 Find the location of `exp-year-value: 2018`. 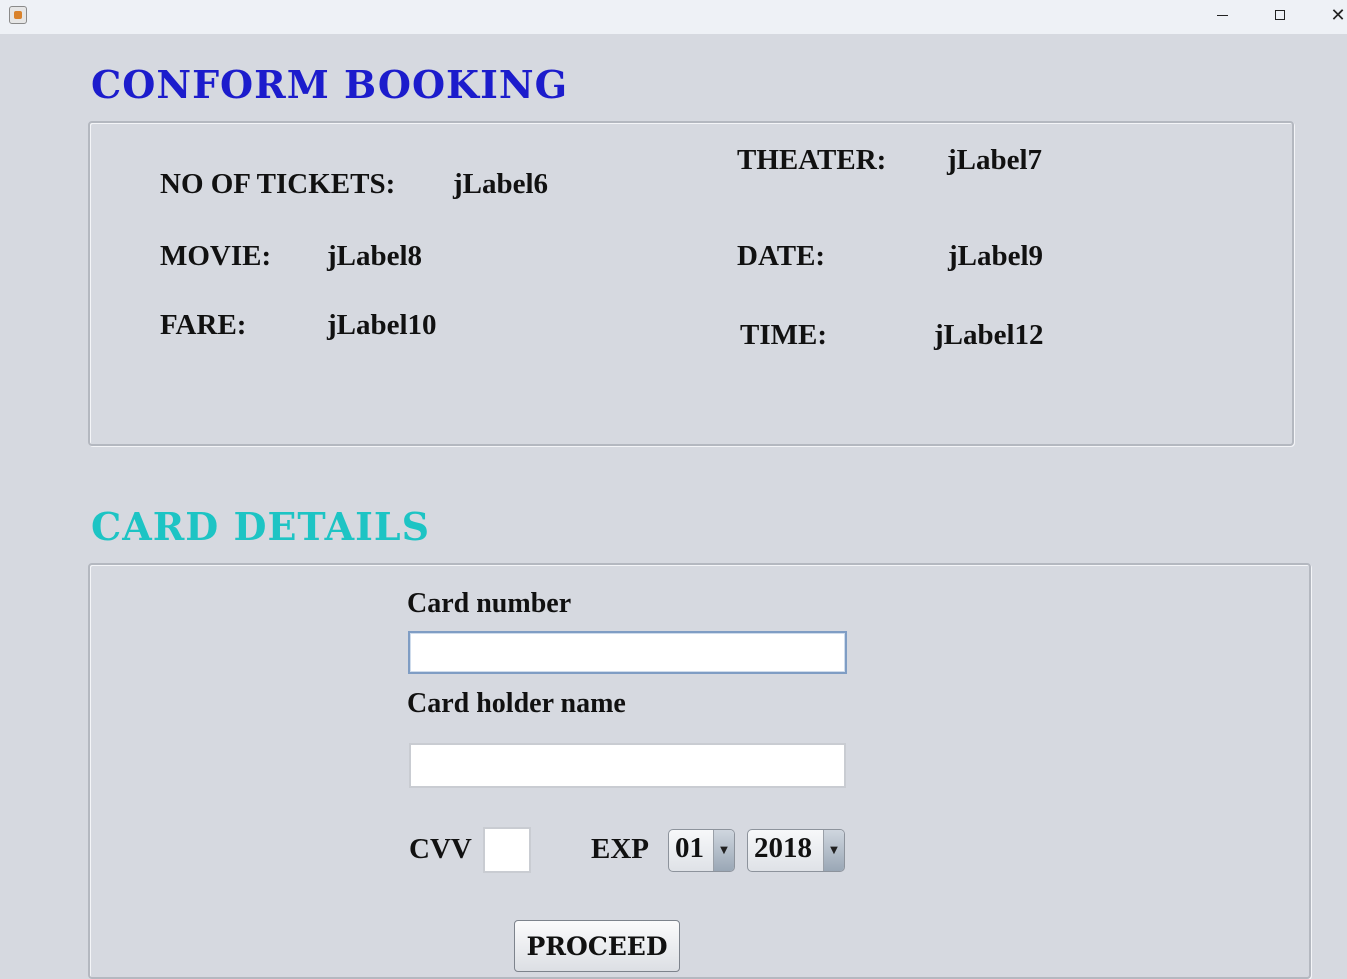

exp-year-value: 2018 is located at coordinates (783, 848).